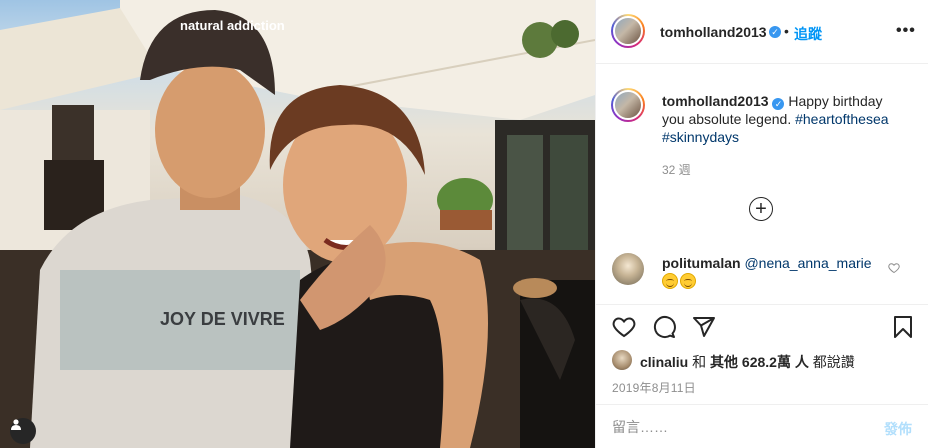  Describe the element at coordinates (761, 209) in the screenshot. I see `plus-circle-icon: +` at that location.